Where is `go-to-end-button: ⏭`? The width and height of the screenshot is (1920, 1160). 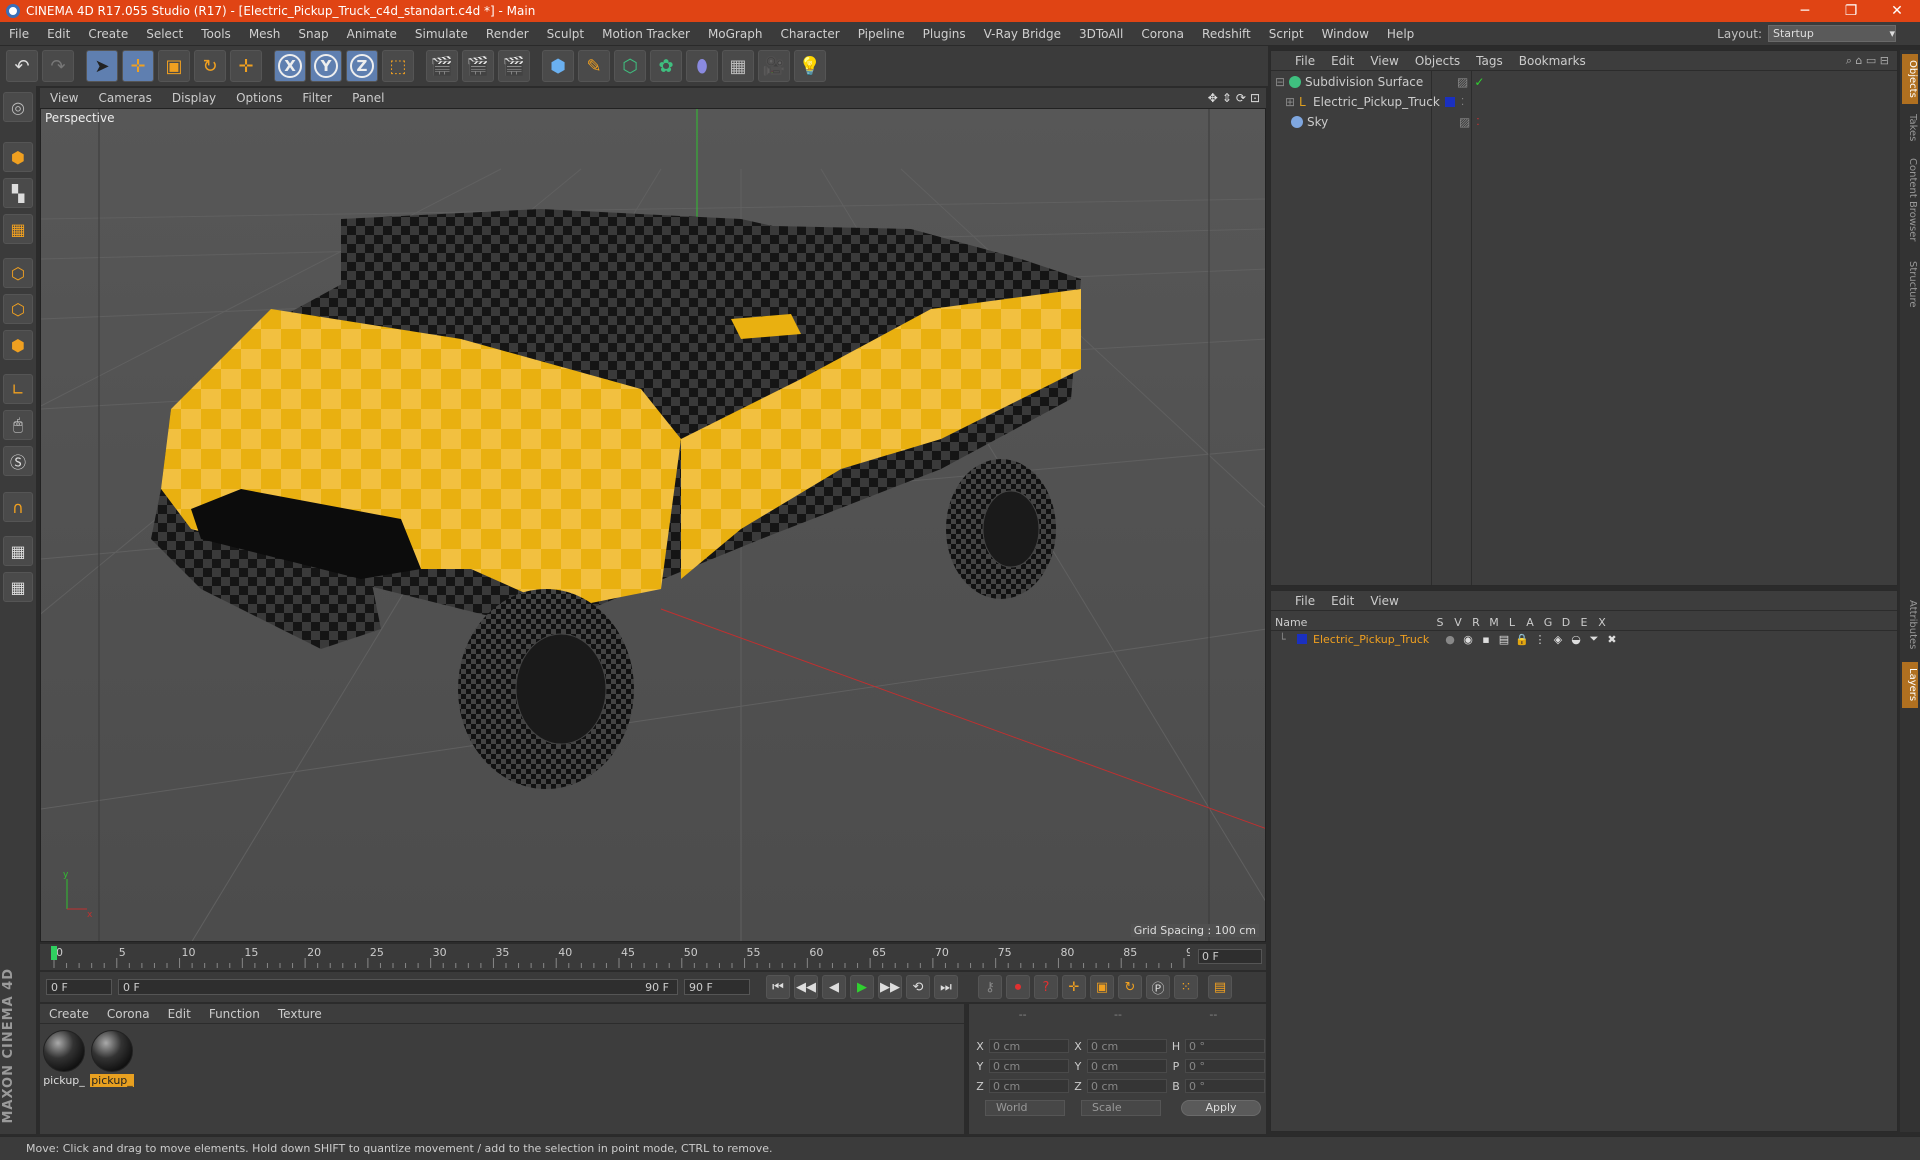
go-to-end-button: ⏭ is located at coordinates (946, 987).